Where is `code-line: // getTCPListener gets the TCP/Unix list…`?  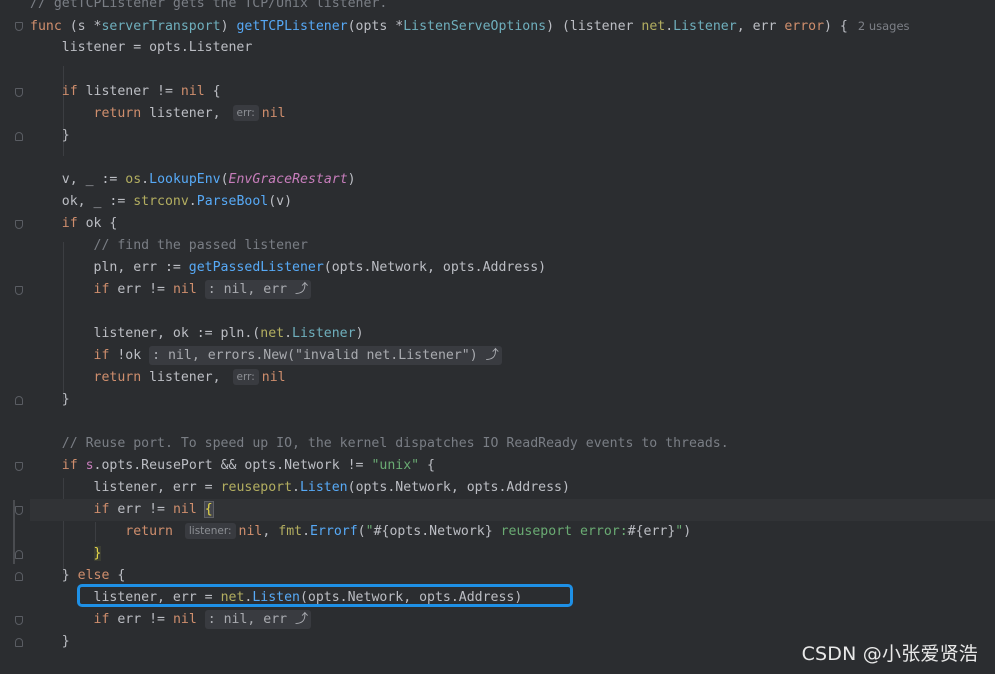 code-line: // getTCPListener gets the TCP/Unix list… is located at coordinates (512, 7).